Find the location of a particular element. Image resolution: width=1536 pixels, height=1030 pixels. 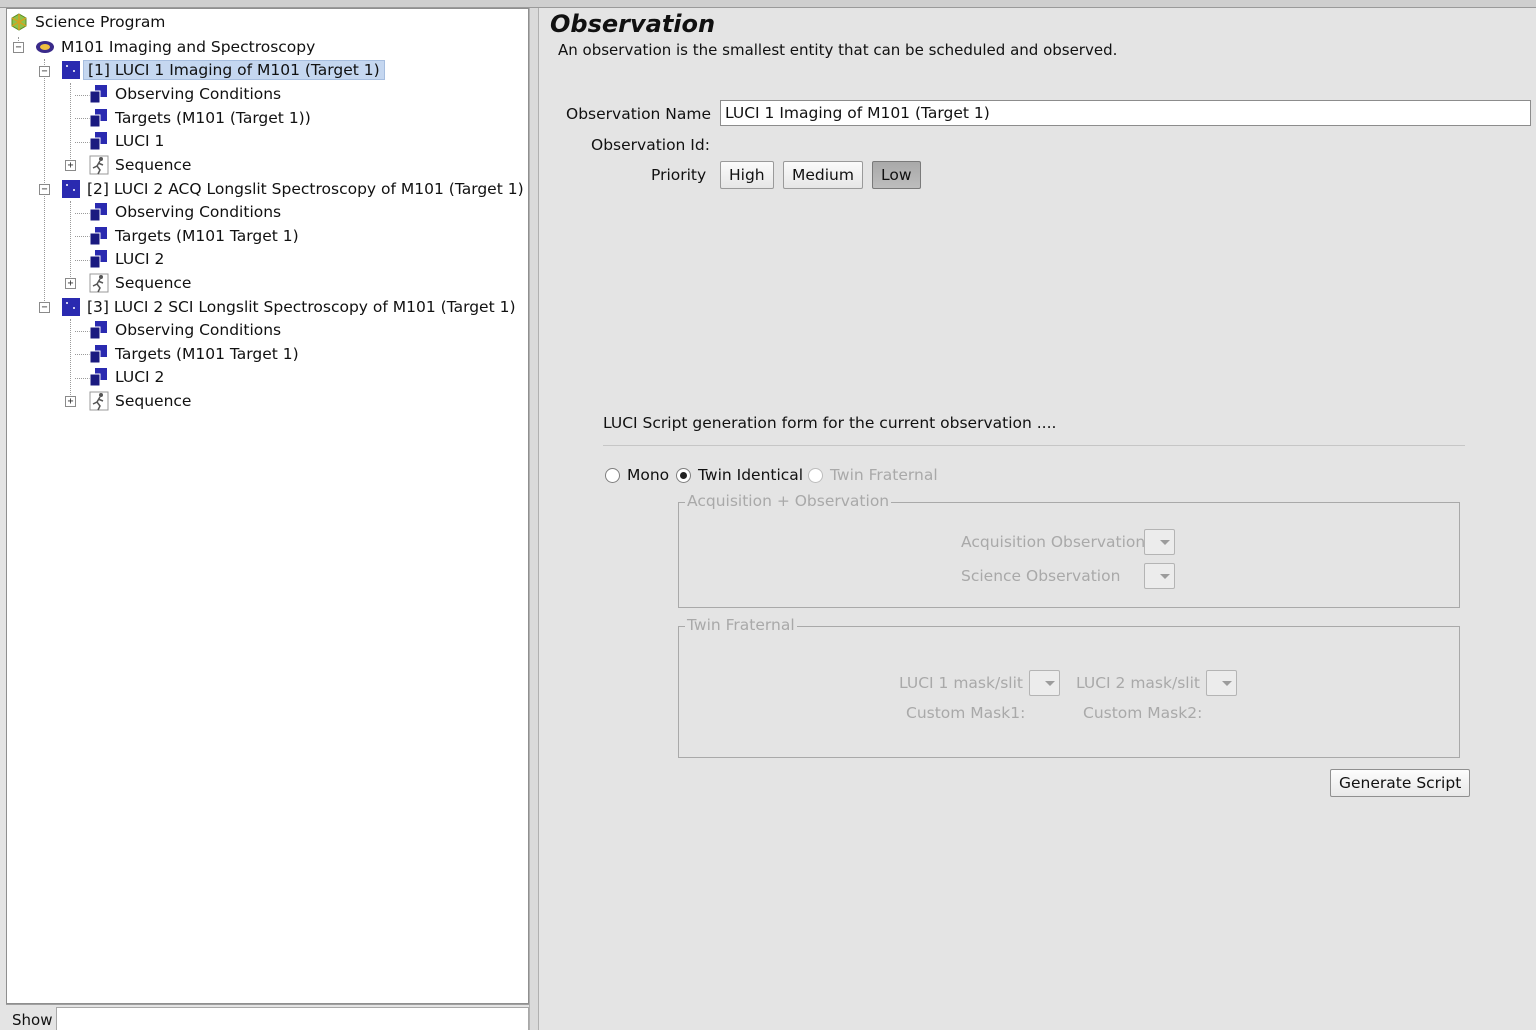

priority-high-button: High is located at coordinates (747, 175).